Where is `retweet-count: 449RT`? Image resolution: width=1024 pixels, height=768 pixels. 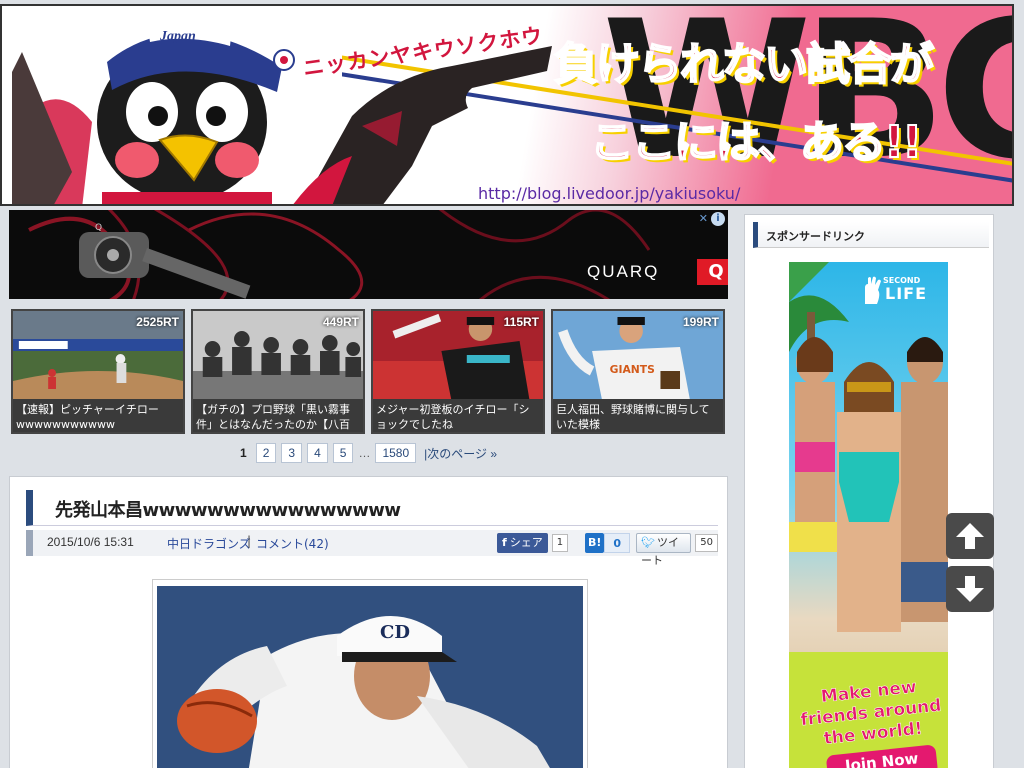 retweet-count: 449RT is located at coordinates (340, 322).